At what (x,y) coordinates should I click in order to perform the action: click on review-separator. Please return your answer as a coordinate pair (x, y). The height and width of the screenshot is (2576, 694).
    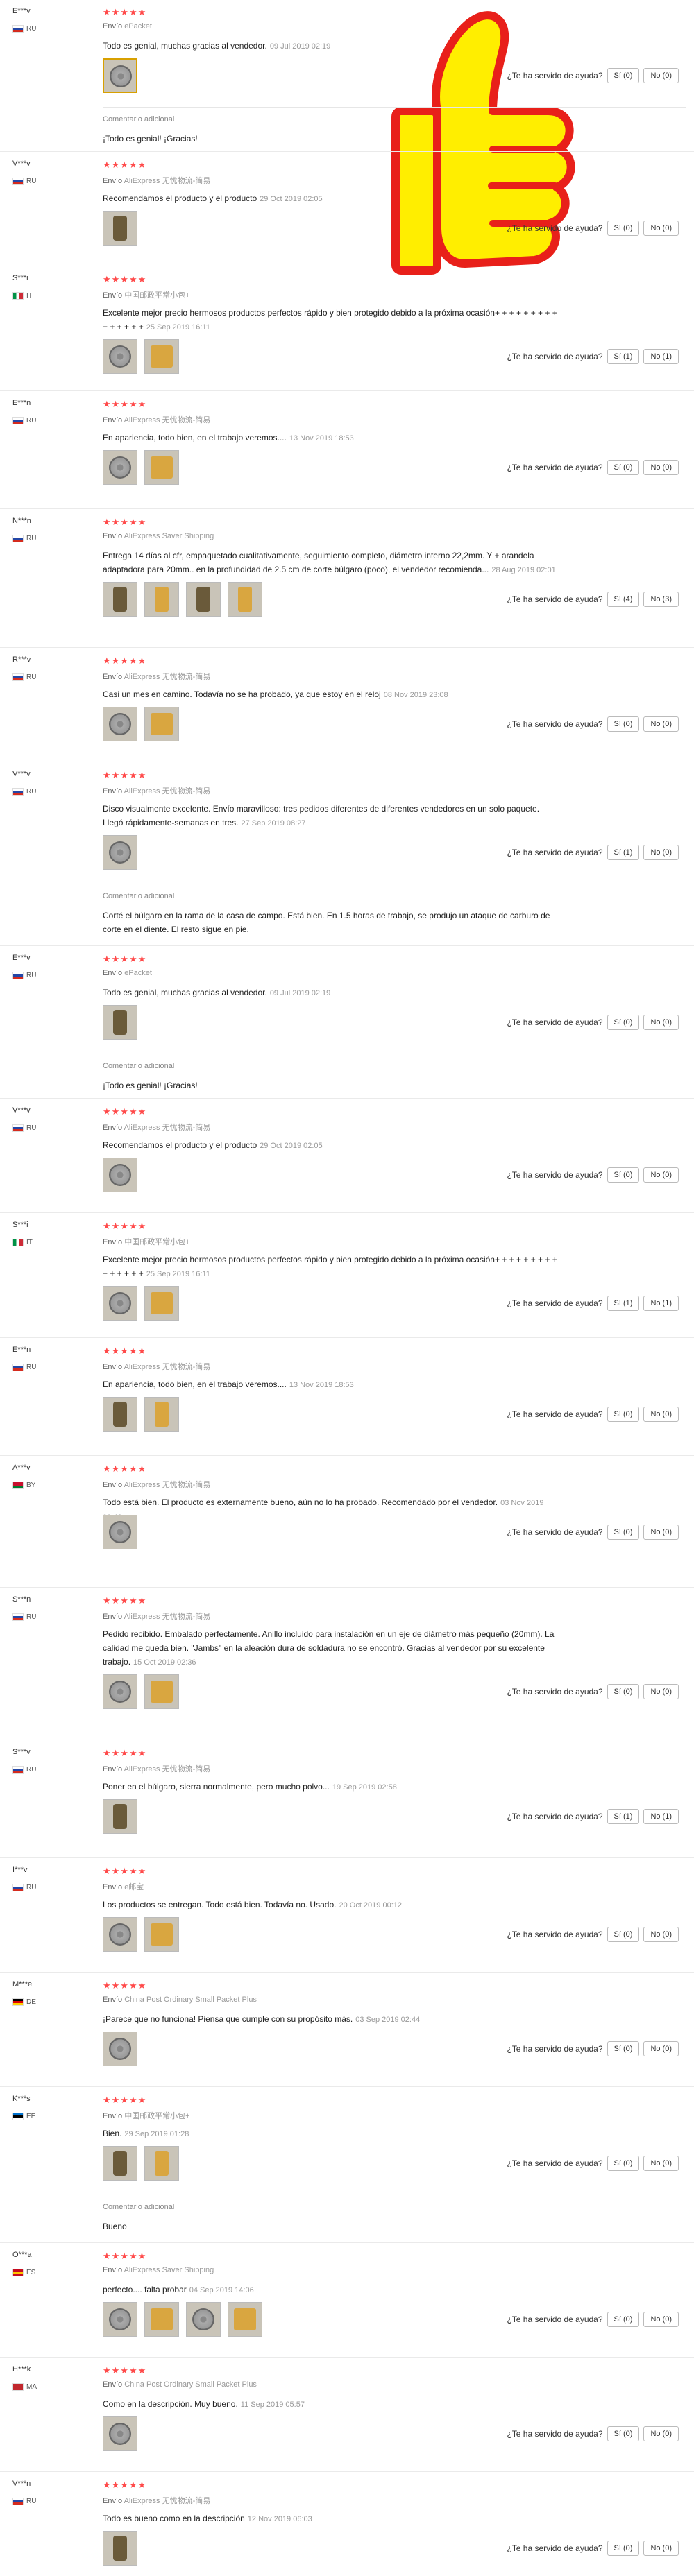
    Looking at the image, I should click on (347, 2086).